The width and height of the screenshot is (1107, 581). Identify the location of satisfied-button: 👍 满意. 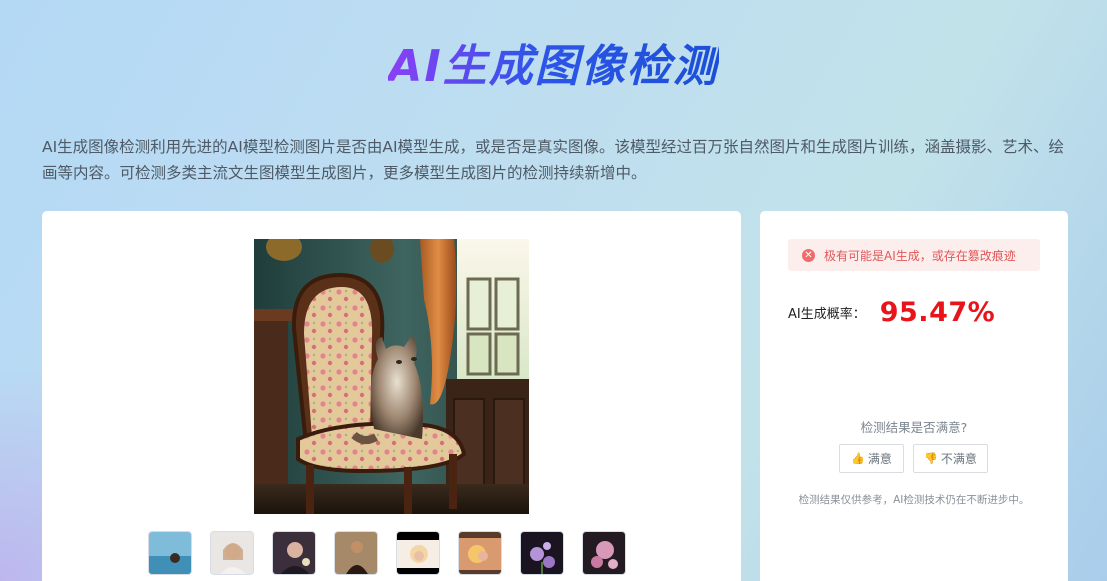
(871, 458).